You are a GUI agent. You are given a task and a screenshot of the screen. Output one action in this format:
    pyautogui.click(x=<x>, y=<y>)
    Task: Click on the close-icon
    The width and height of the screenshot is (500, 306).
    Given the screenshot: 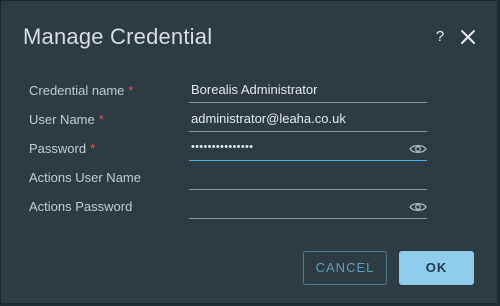 What is the action you would take?
    pyautogui.click(x=468, y=37)
    